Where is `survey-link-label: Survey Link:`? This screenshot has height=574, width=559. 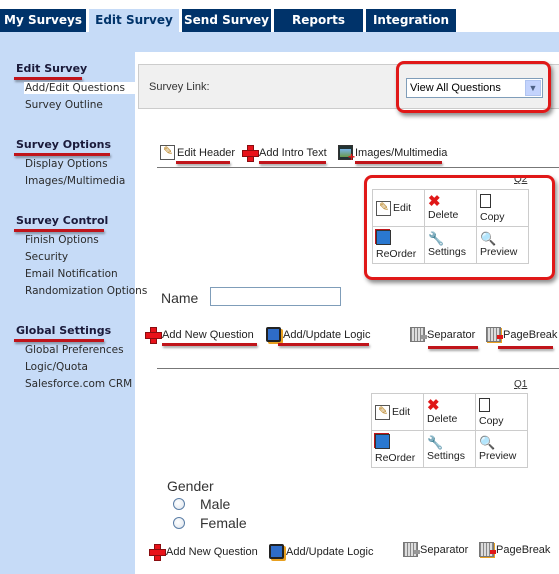 survey-link-label: Survey Link: is located at coordinates (179, 87).